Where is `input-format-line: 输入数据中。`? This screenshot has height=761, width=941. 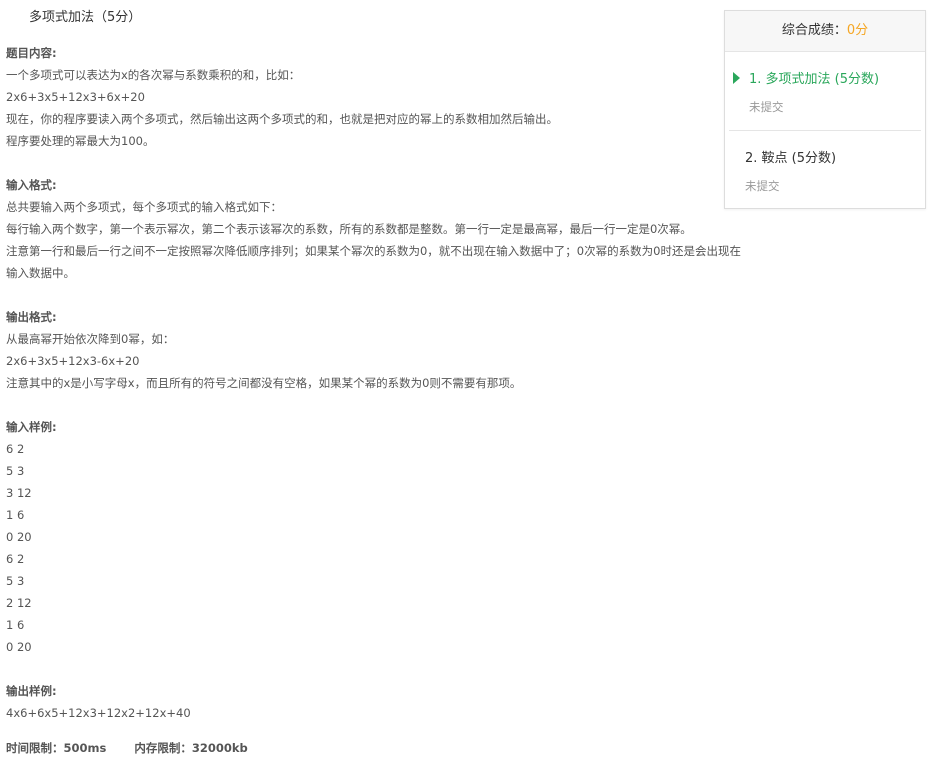
input-format-line: 输入数据中。 is located at coordinates (40, 273).